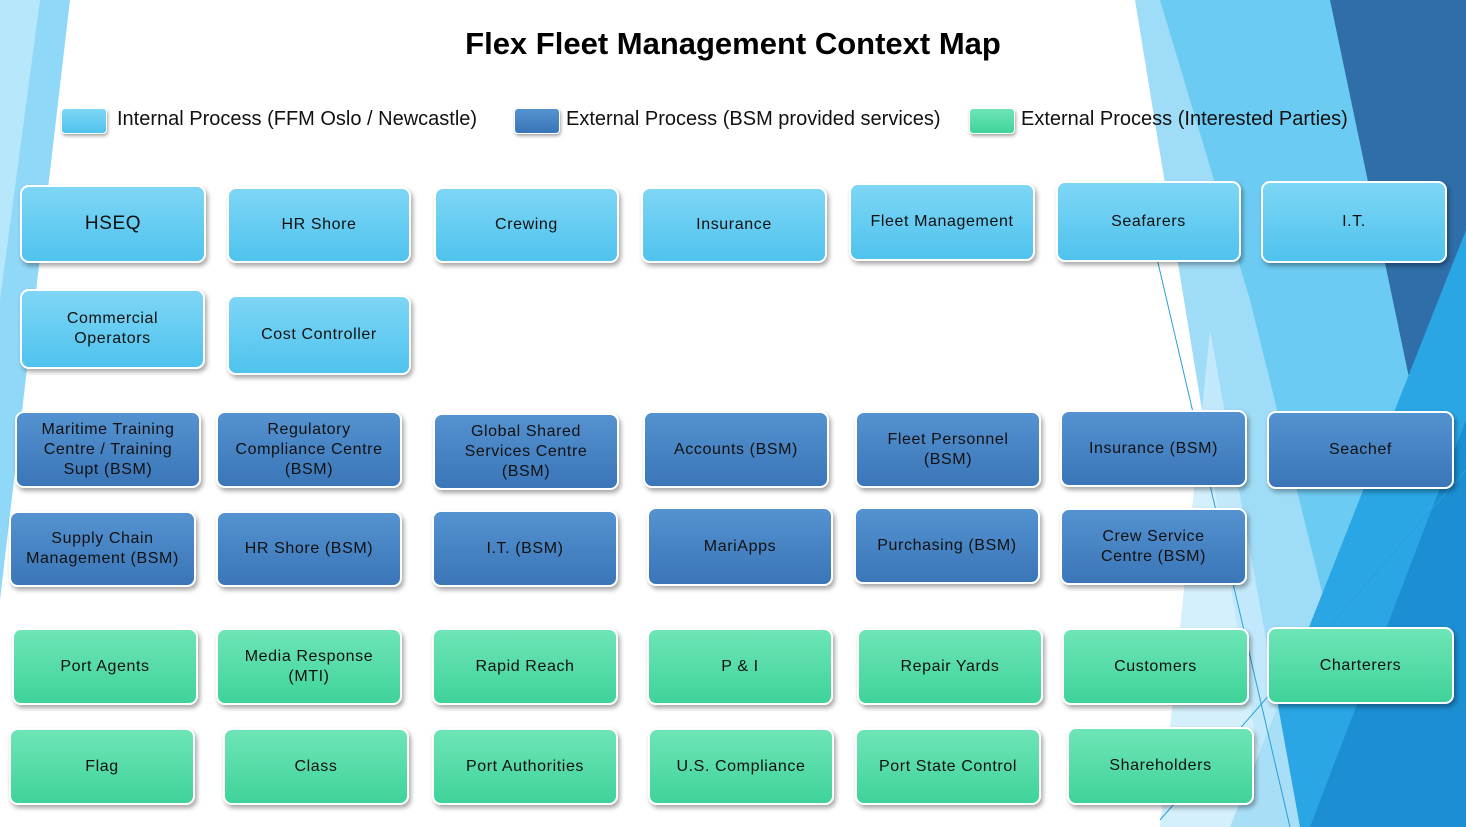  Describe the element at coordinates (942, 222) in the screenshot. I see `node-fleet-management: Fleet Management` at that location.